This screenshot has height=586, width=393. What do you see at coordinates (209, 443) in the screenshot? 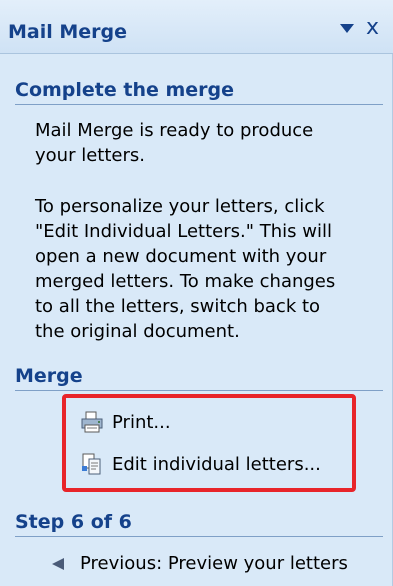
I see `highlight-annotation-box` at bounding box center [209, 443].